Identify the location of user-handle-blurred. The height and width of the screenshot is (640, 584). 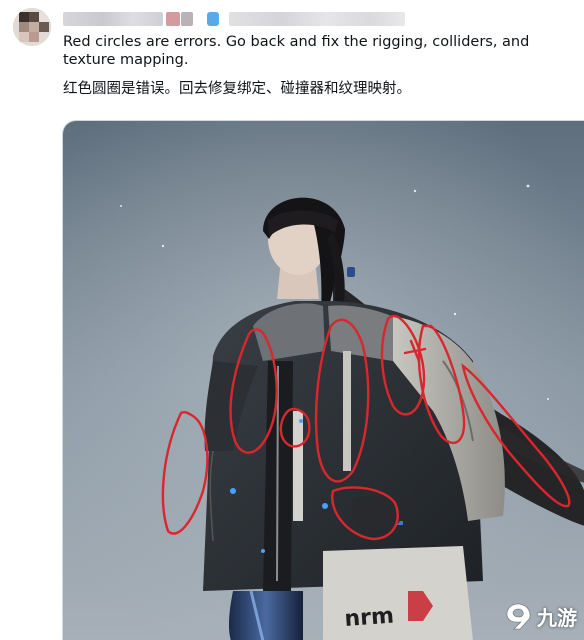
(317, 19).